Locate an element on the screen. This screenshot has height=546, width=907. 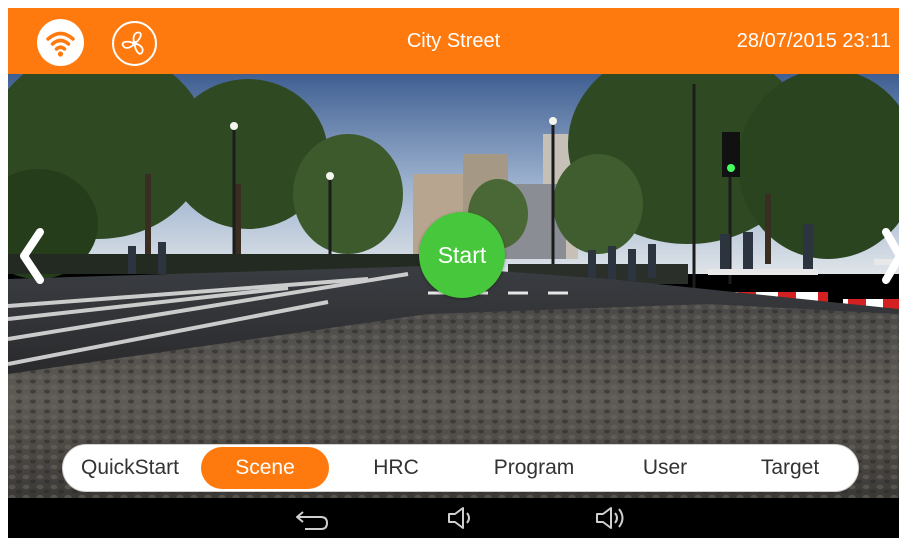
chevron-left-icon is located at coordinates (32, 256).